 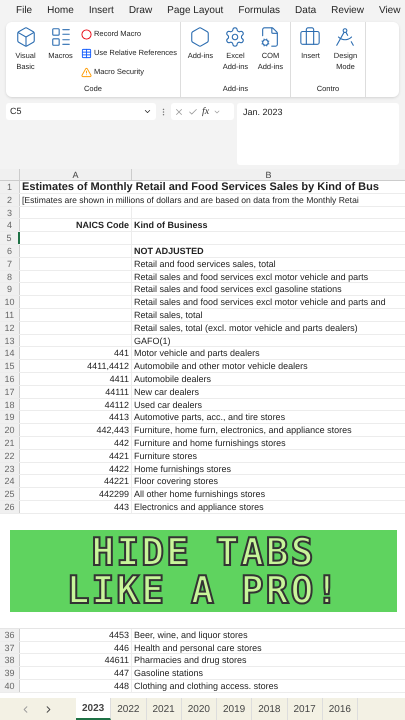 I want to click on row-number: 3, so click(x=10, y=212).